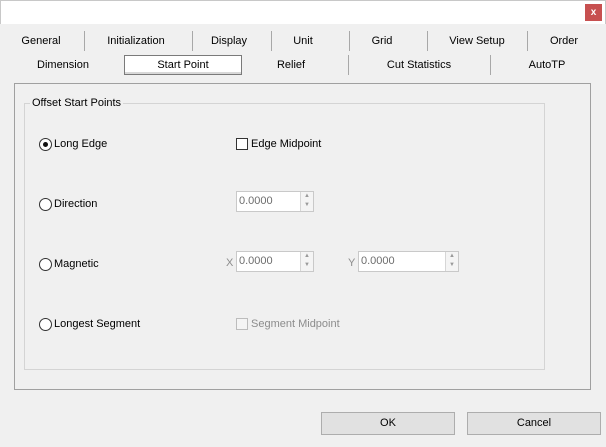  What do you see at coordinates (77, 103) in the screenshot?
I see `group-title: Offset Start Points` at bounding box center [77, 103].